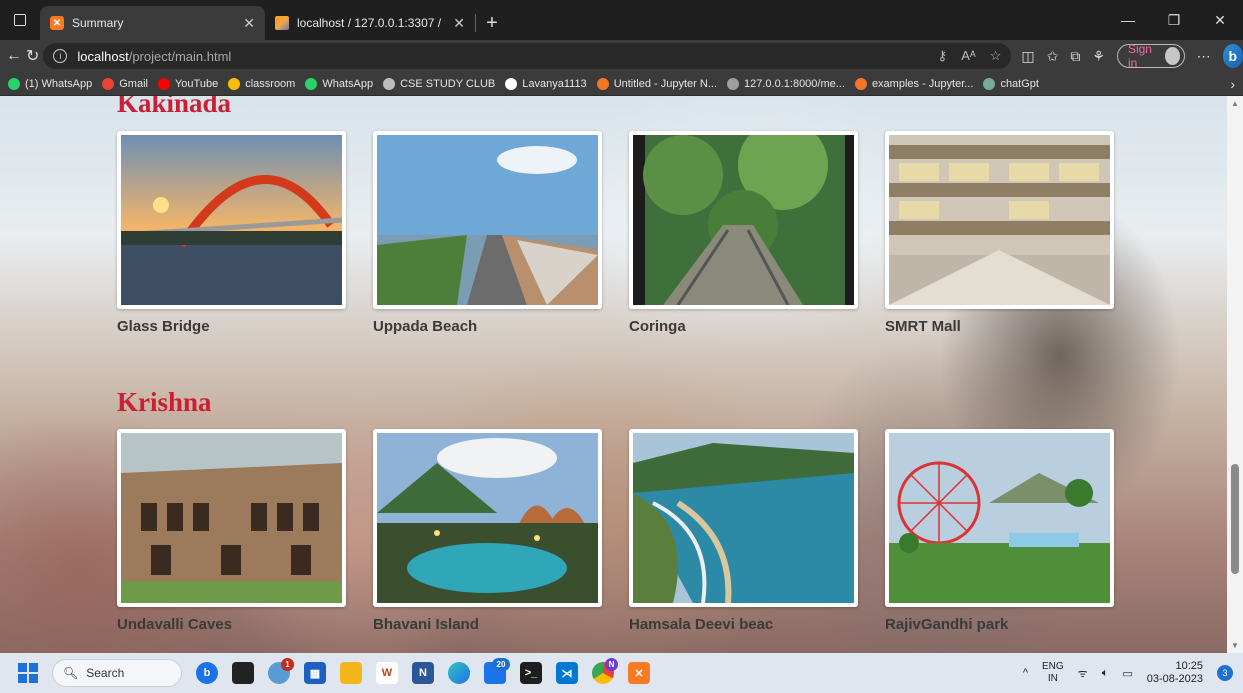  I want to click on restore-icon: ❐, so click(1174, 20).